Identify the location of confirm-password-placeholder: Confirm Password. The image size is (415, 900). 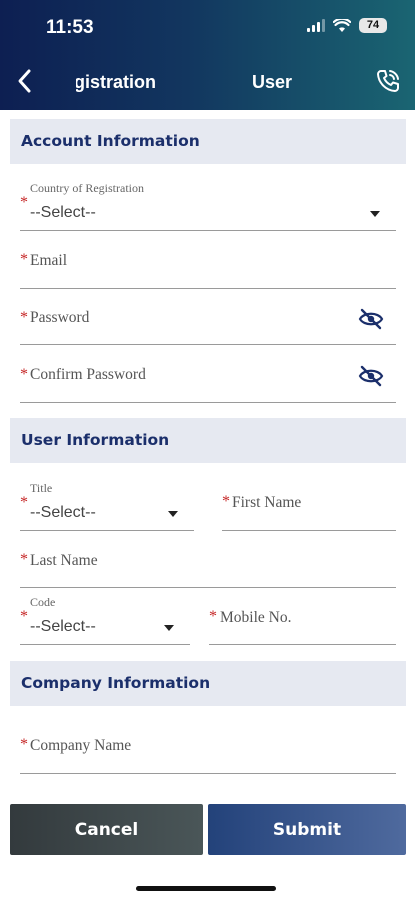
(88, 374).